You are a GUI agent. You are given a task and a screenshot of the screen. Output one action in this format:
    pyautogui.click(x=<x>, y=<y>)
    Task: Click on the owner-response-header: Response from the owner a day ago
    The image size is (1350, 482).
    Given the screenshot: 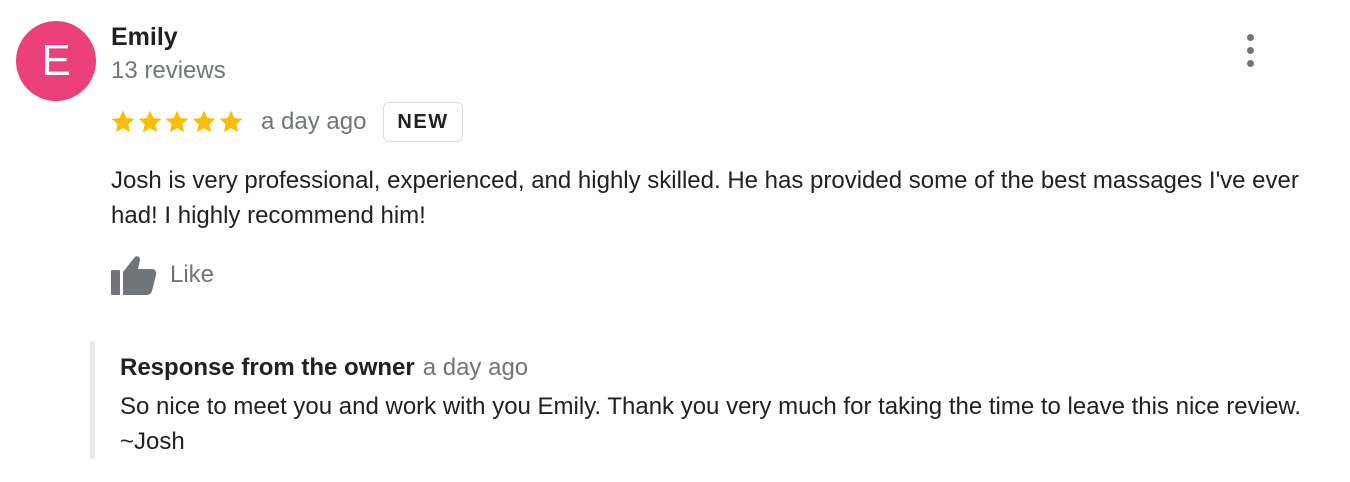 What is the action you would take?
    pyautogui.click(x=324, y=369)
    